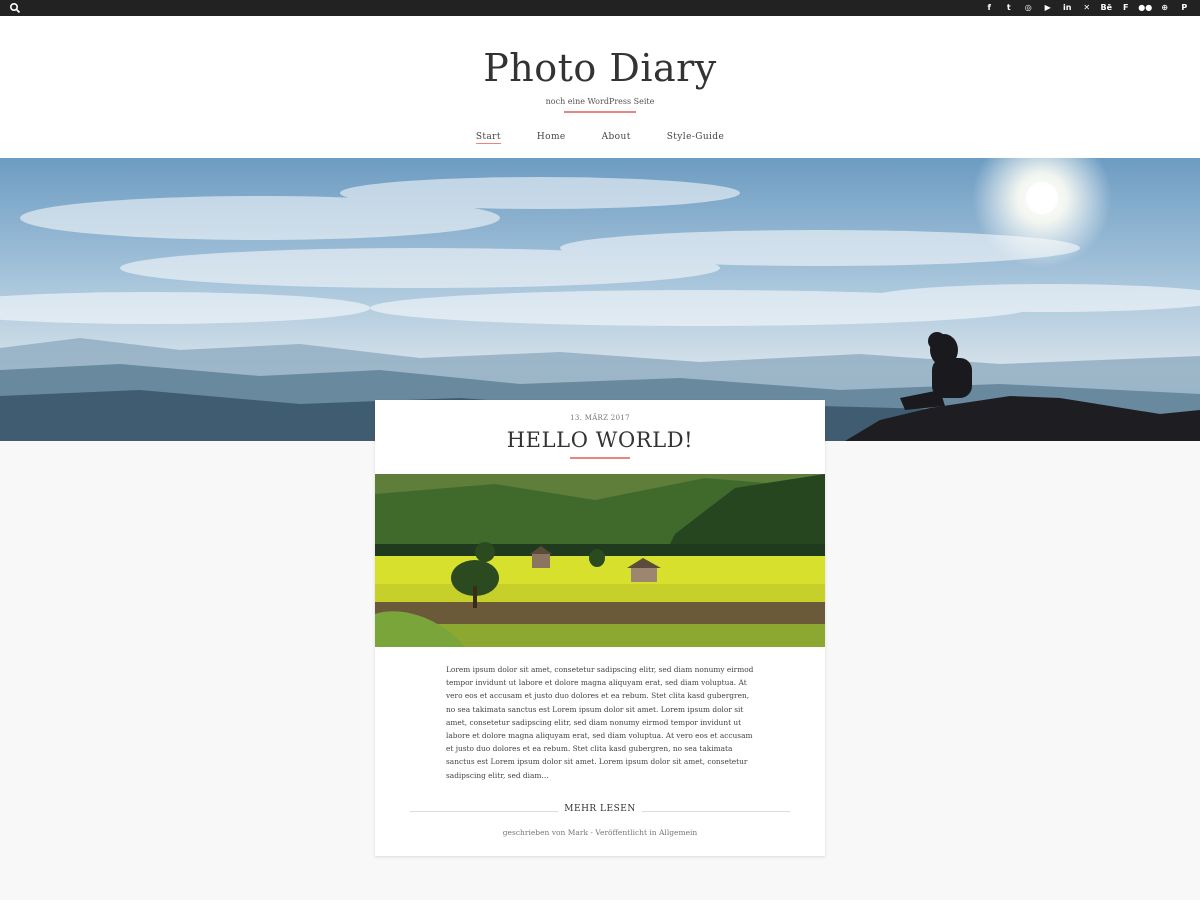 The width and height of the screenshot is (1200, 900). Describe the element at coordinates (600, 138) in the screenshot. I see `main-nav: Start Home About Style-Guide` at that location.